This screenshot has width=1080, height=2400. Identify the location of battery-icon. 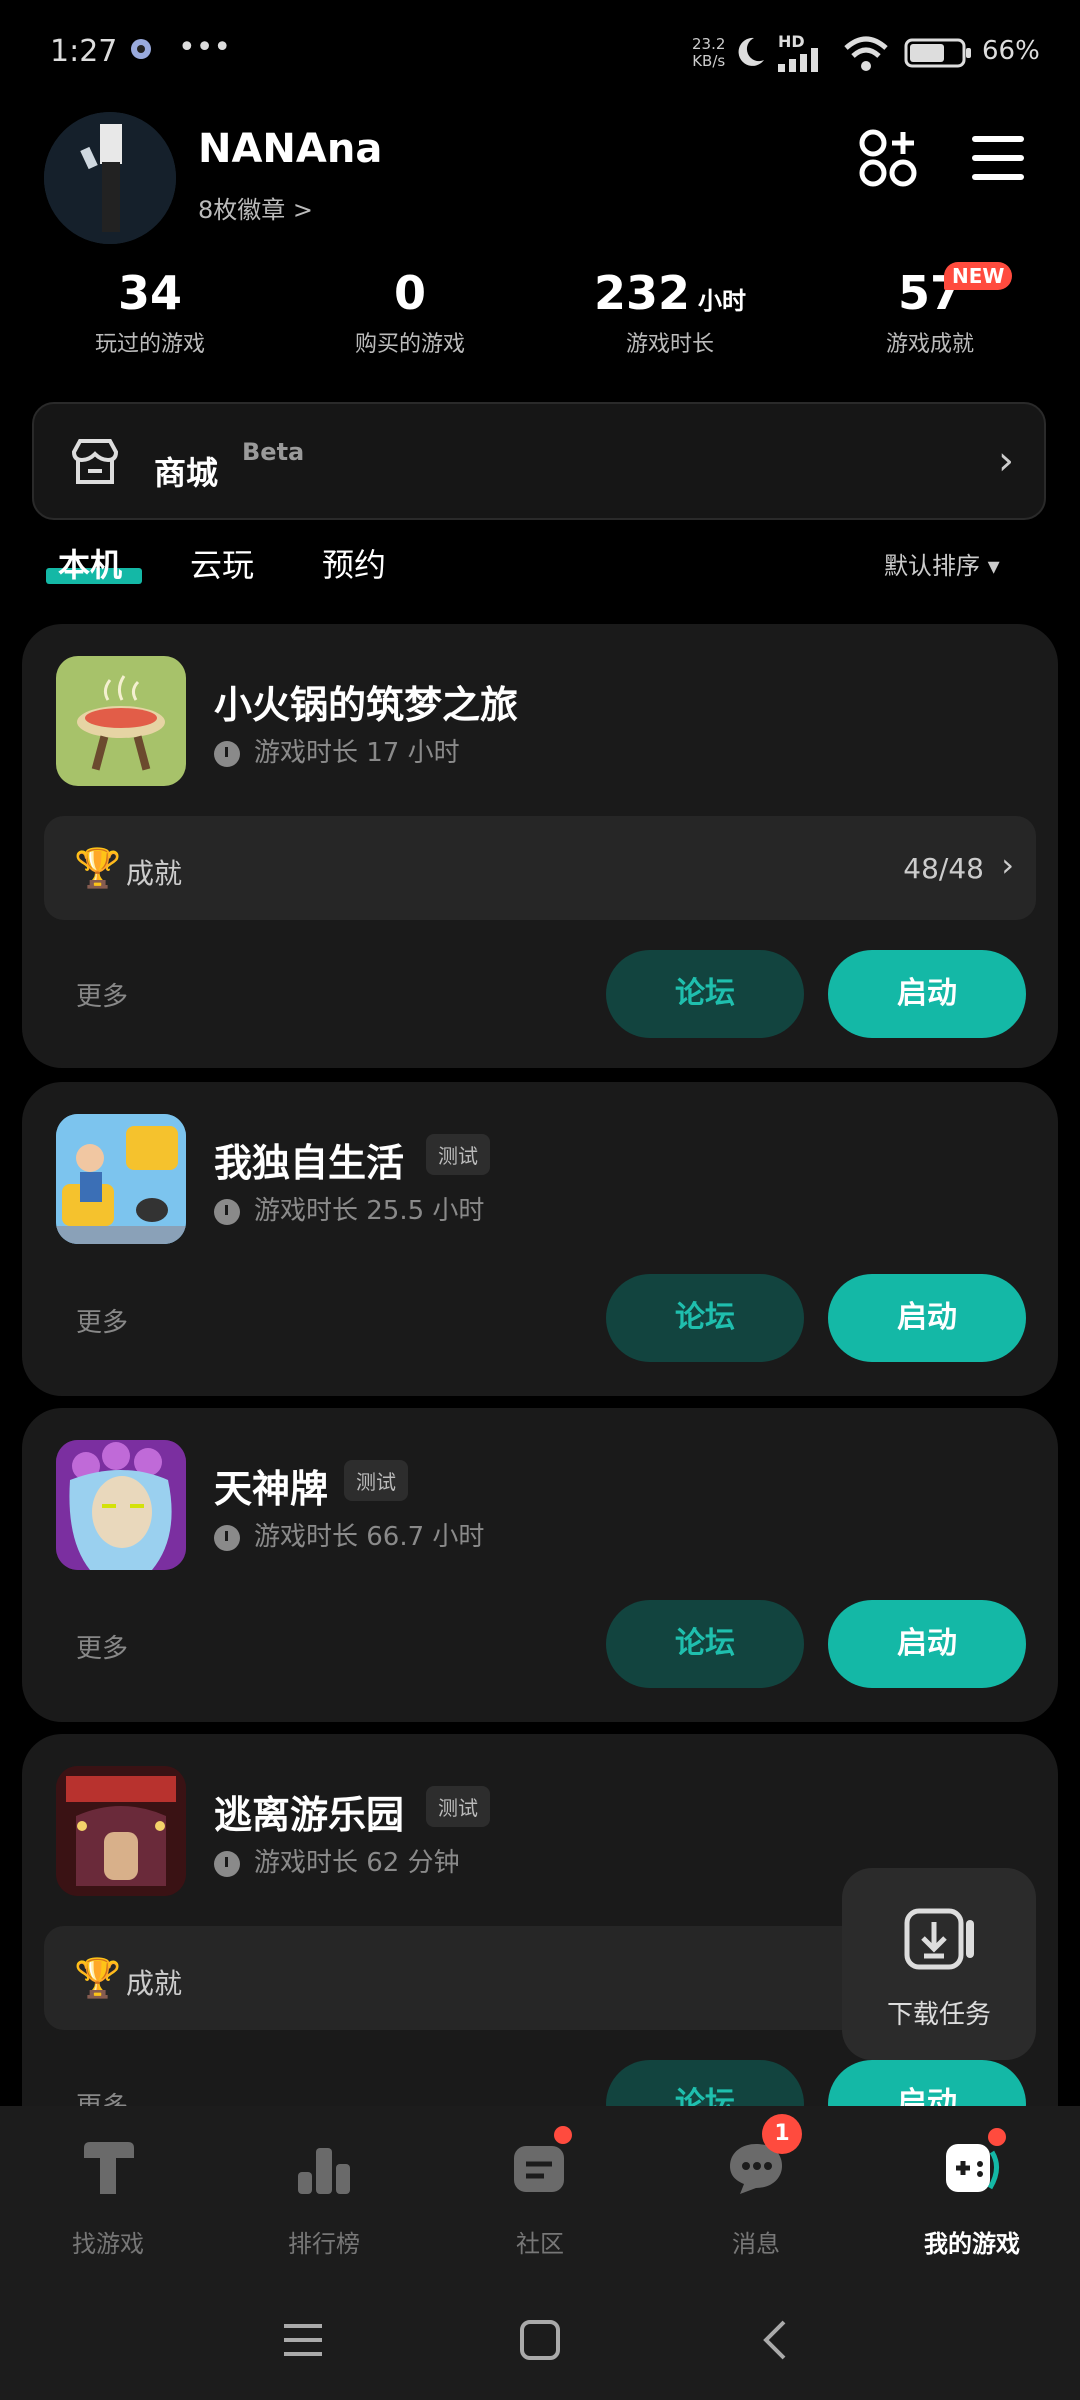
(937, 53).